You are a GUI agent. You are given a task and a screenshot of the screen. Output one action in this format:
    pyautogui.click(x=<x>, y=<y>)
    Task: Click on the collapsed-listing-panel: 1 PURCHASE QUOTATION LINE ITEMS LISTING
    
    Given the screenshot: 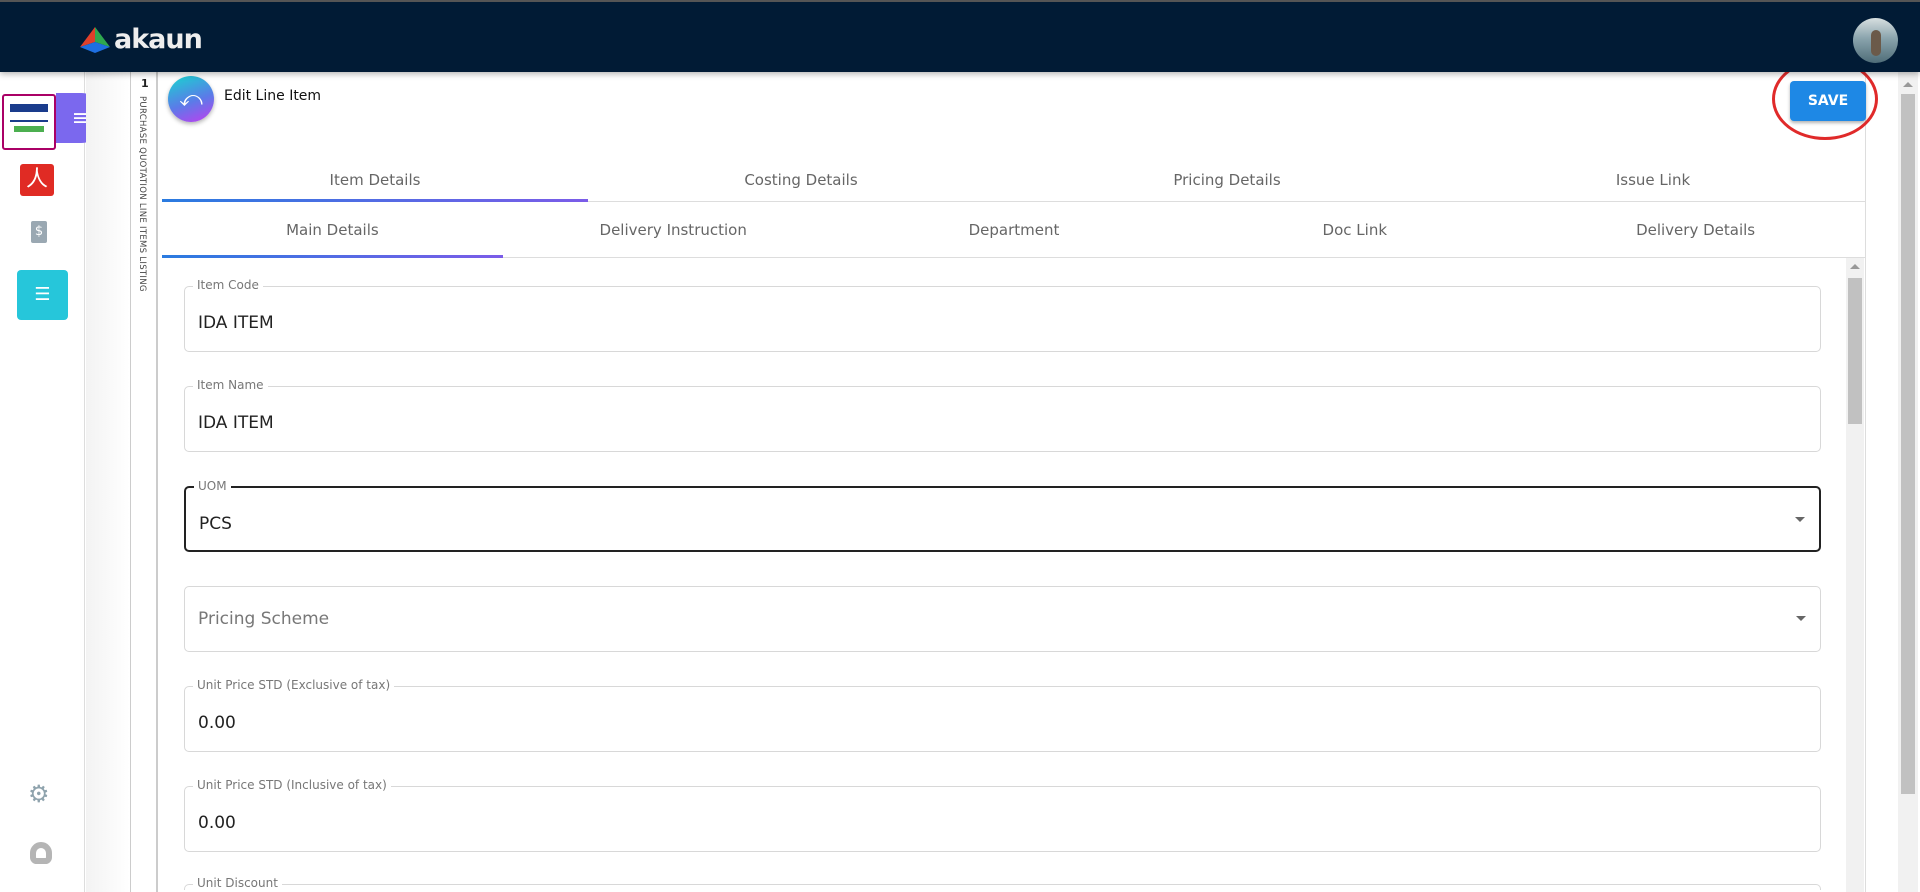 What is the action you would take?
    pyautogui.click(x=144, y=482)
    